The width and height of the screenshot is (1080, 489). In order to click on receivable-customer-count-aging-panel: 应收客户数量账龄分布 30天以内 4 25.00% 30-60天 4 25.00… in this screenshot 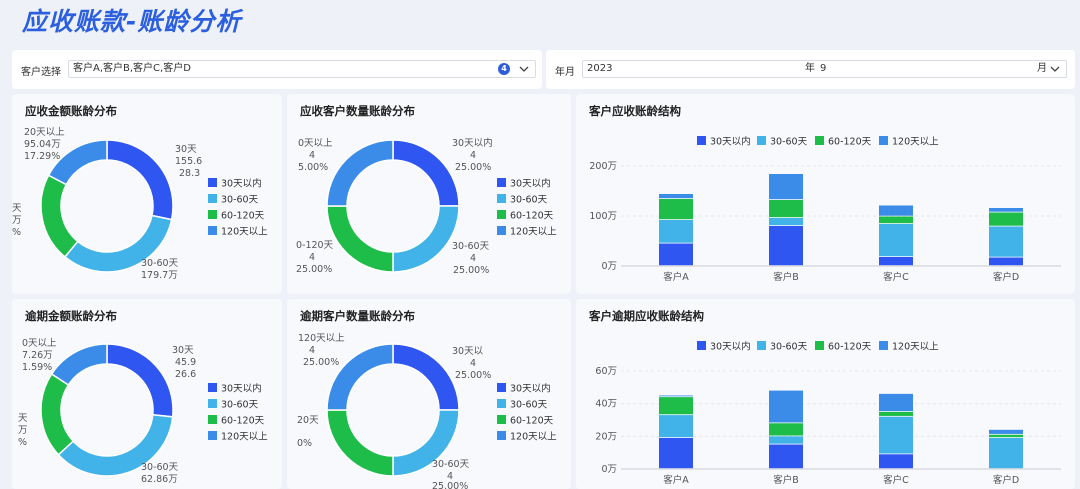, I will do `click(429, 194)`.